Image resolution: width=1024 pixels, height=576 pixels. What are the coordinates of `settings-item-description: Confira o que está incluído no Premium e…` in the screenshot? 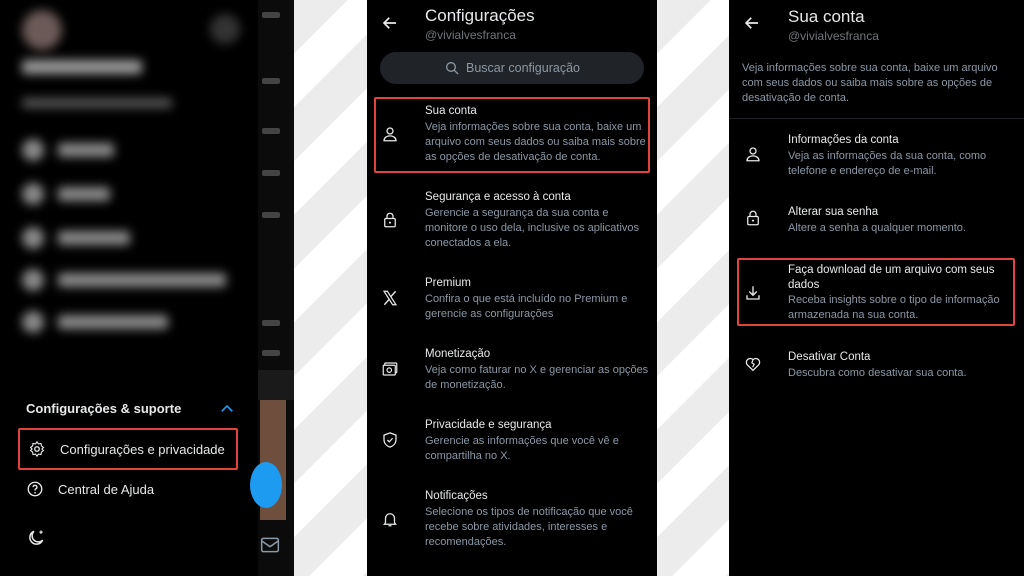 It's located at (526, 306).